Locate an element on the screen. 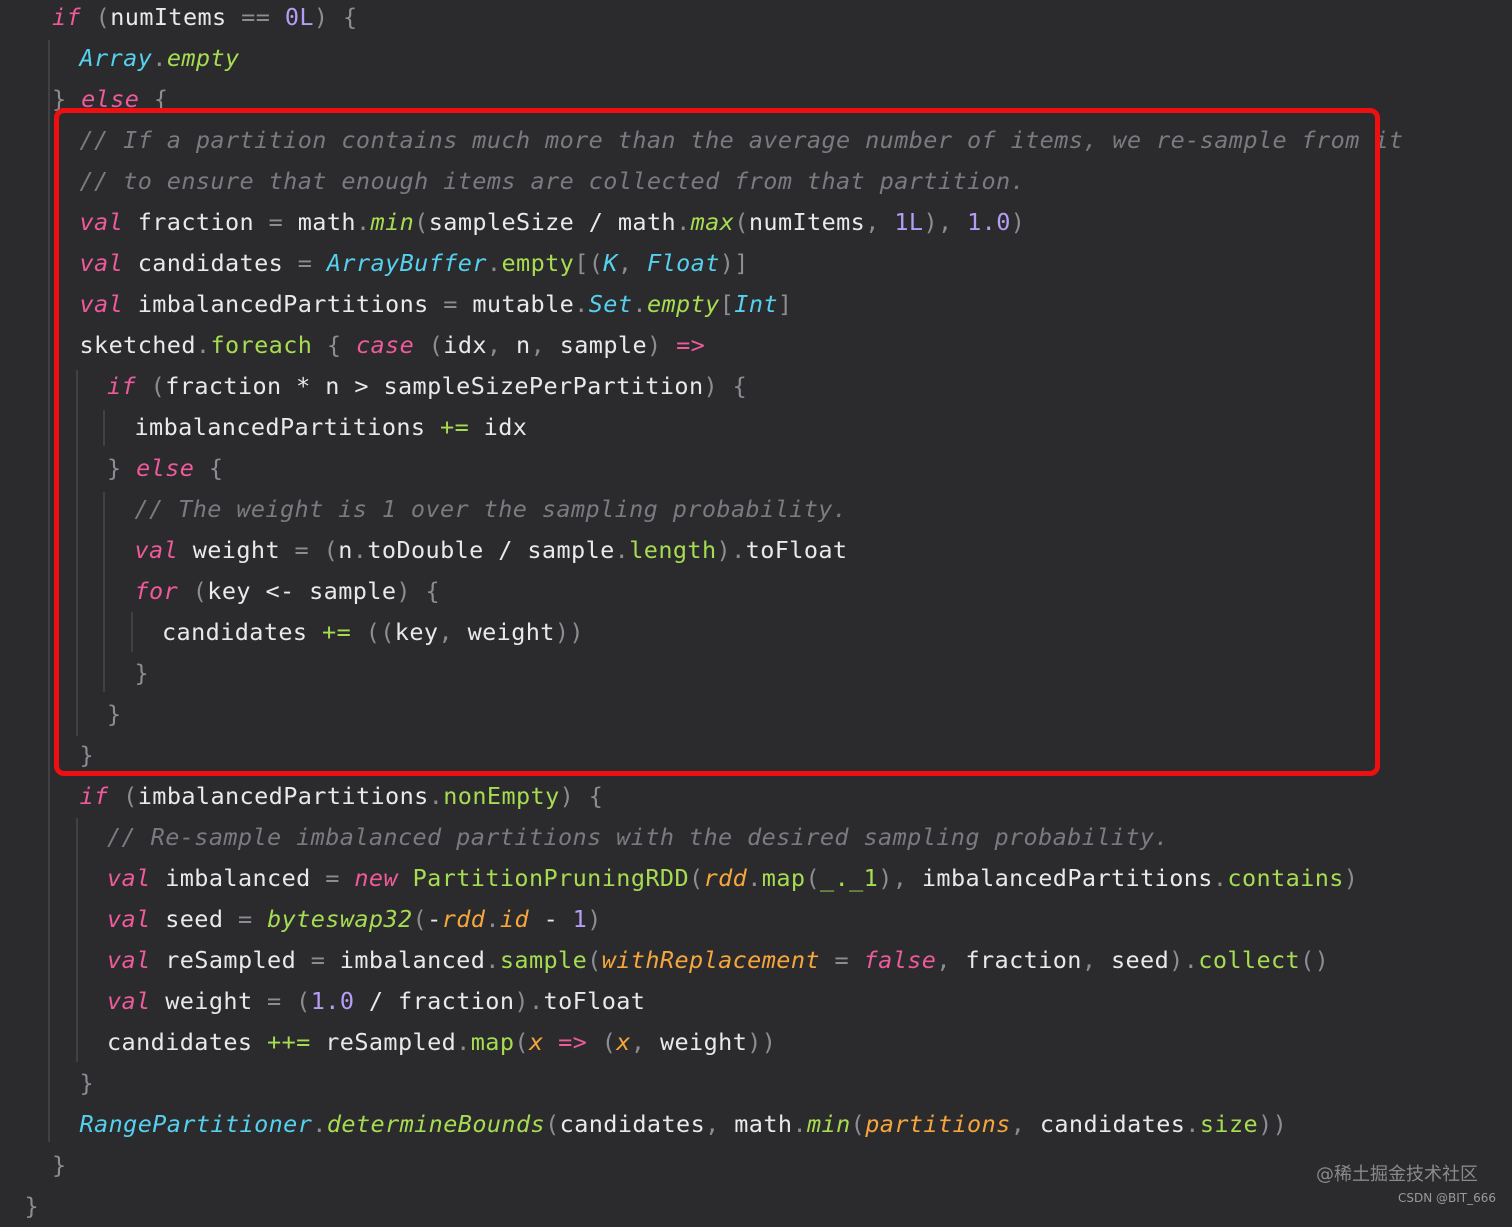 This screenshot has height=1227, width=1512. code-token: withReplacement is located at coordinates (710, 960).